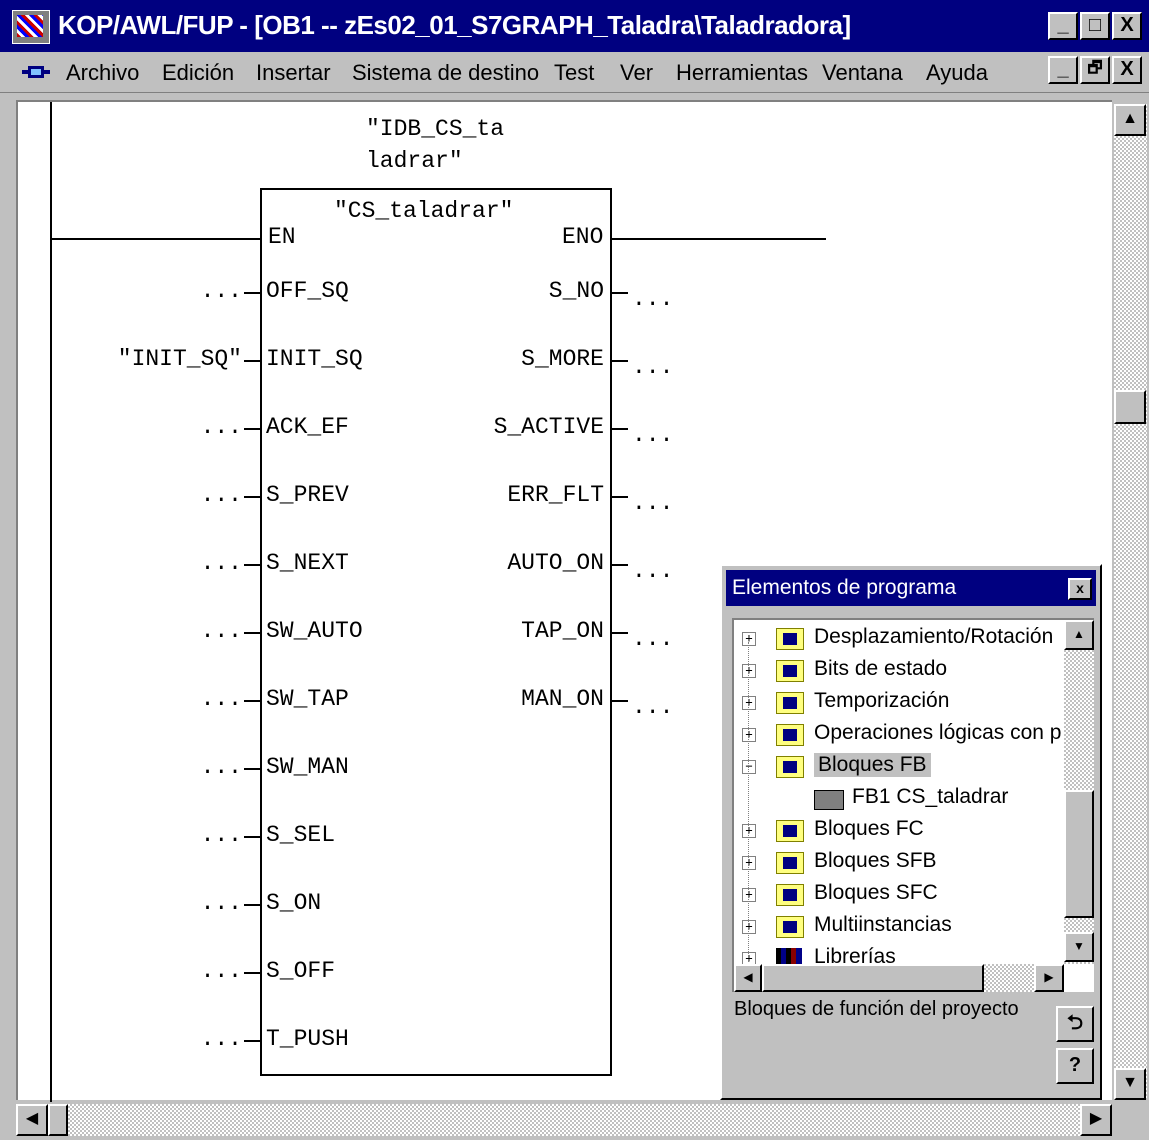 The image size is (1149, 1140). Describe the element at coordinates (1127, 70) in the screenshot. I see `doc-close-button: X` at that location.